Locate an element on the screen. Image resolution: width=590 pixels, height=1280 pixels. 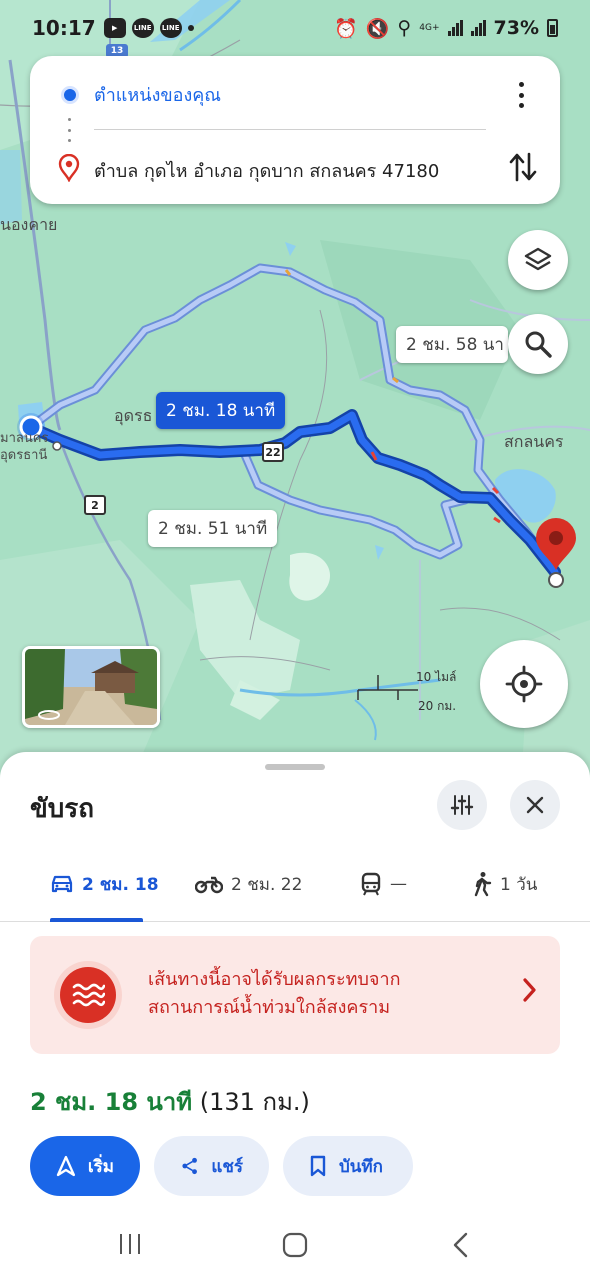
route-label-alt-north-text: 2 ชม. 58 นา is located at coordinates (455, 345).